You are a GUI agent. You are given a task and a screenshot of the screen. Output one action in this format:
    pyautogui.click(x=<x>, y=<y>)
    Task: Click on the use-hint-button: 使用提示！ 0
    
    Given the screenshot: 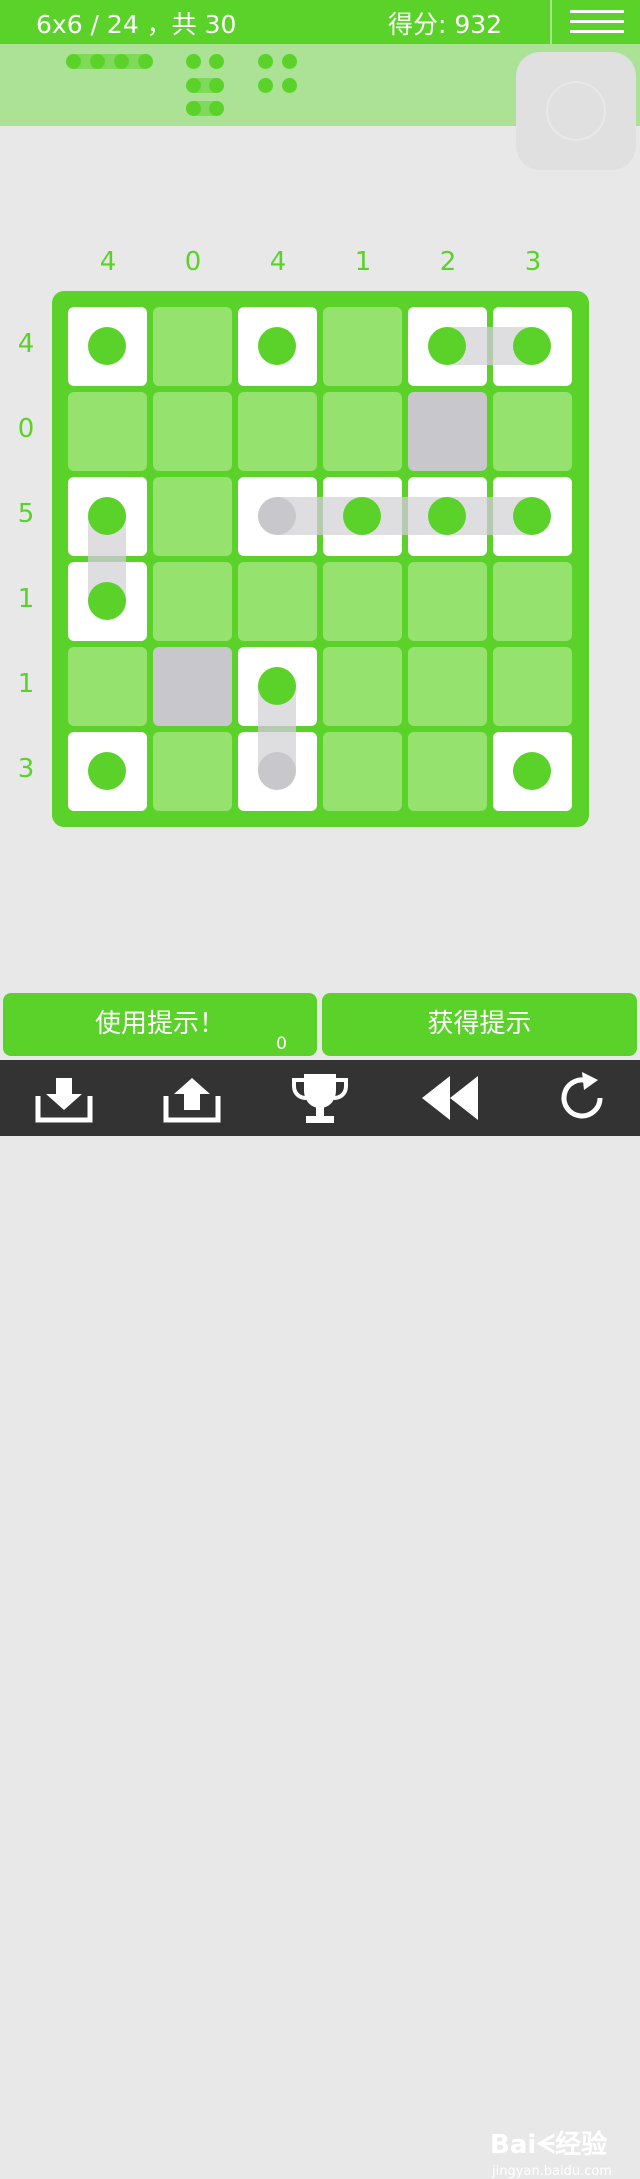 What is the action you would take?
    pyautogui.click(x=160, y=1024)
    